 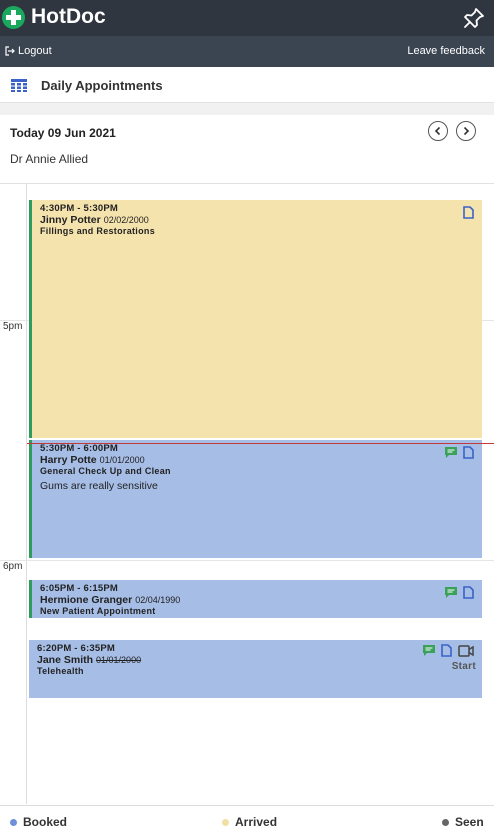 I want to click on logout-label: Logout, so click(x=35, y=51).